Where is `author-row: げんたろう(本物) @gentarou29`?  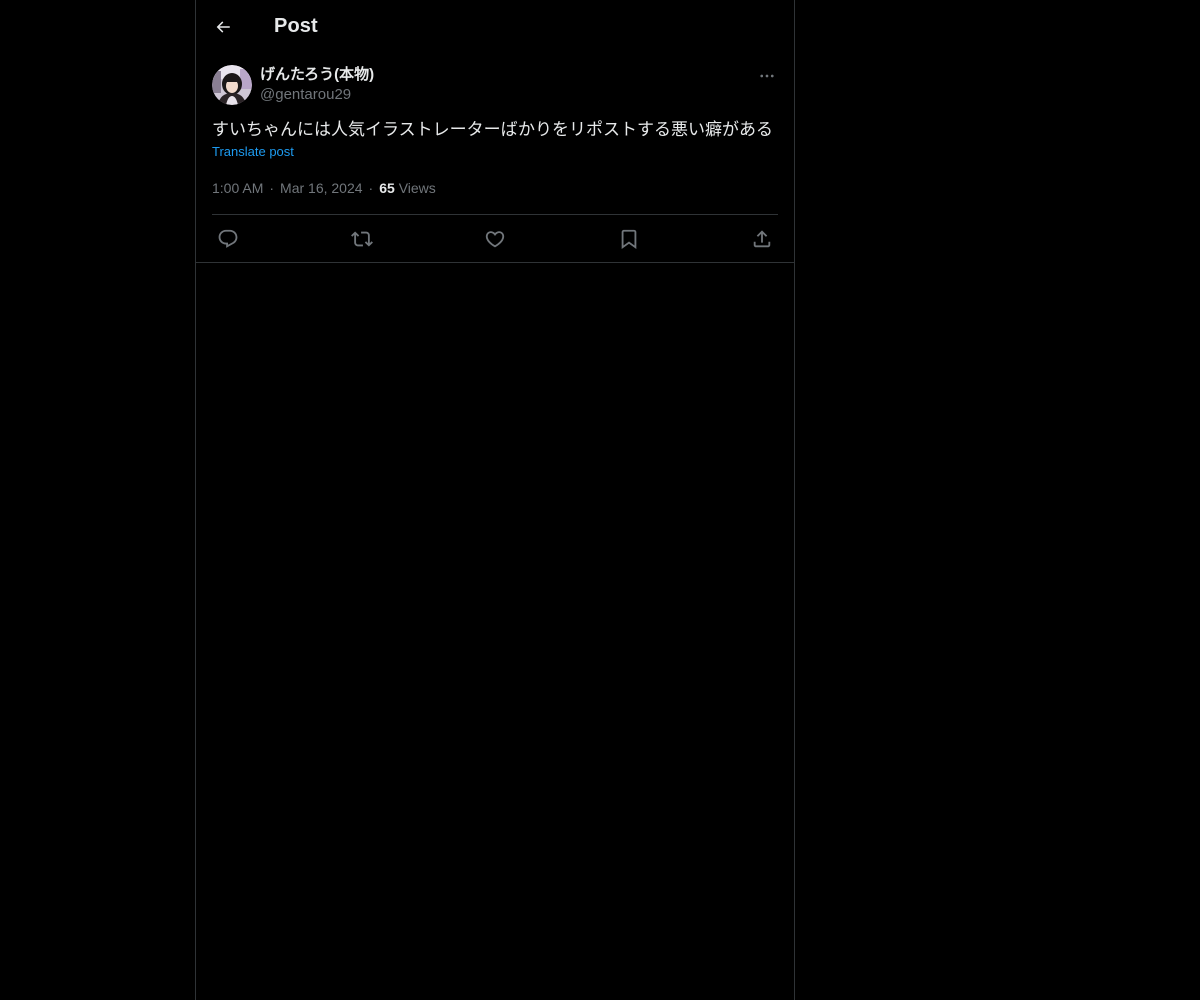 author-row: げんたろう(本物) @gentarou29 is located at coordinates (495, 85).